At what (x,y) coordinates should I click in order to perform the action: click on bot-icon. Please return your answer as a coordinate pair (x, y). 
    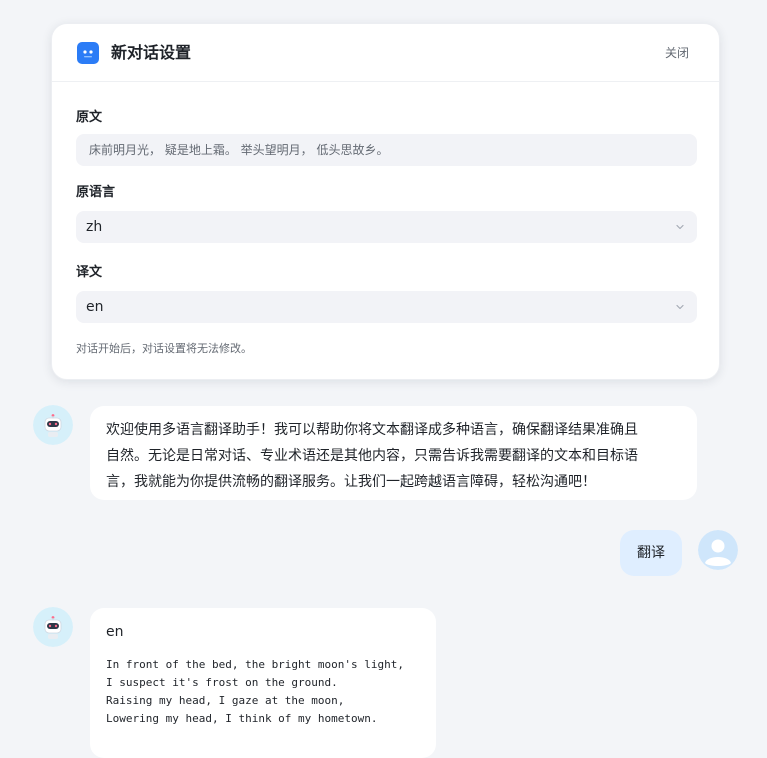
    Looking at the image, I should click on (88, 53).